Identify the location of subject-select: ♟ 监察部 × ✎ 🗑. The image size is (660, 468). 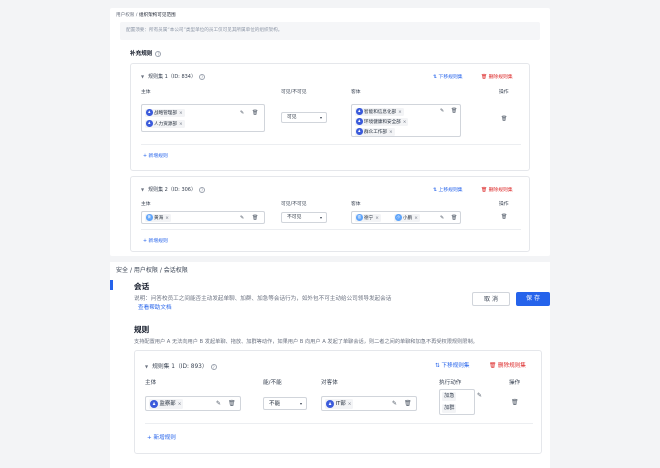
(193, 403).